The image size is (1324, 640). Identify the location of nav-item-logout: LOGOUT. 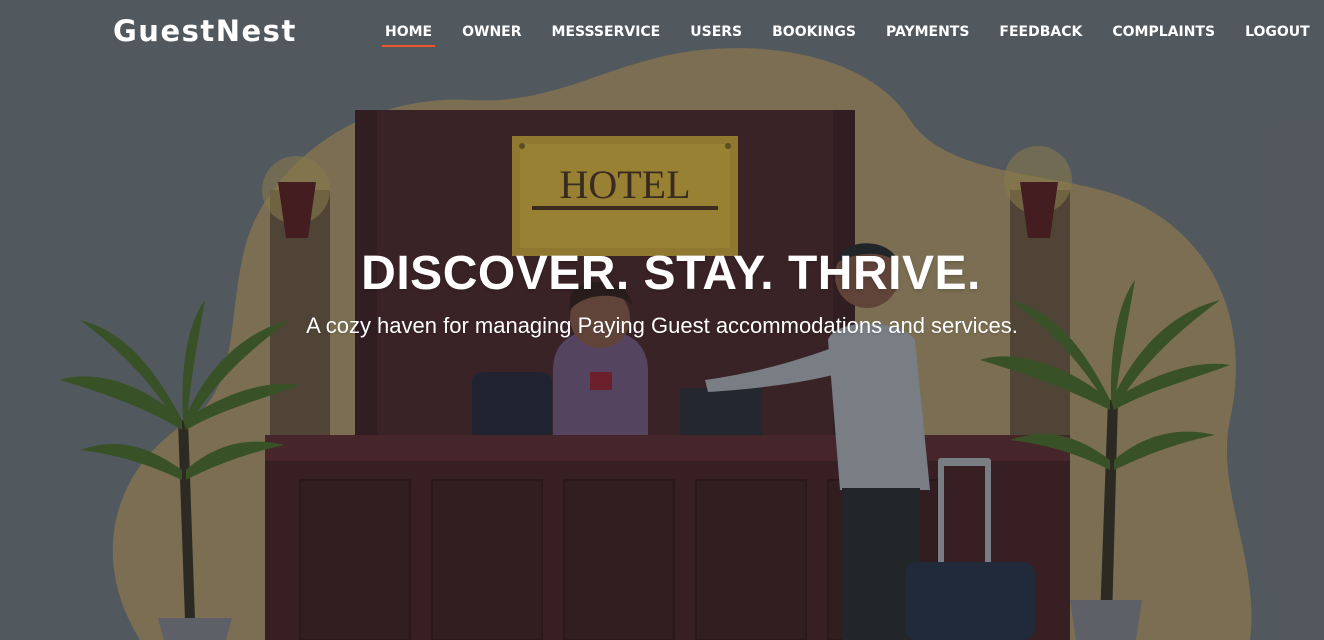
(1277, 32).